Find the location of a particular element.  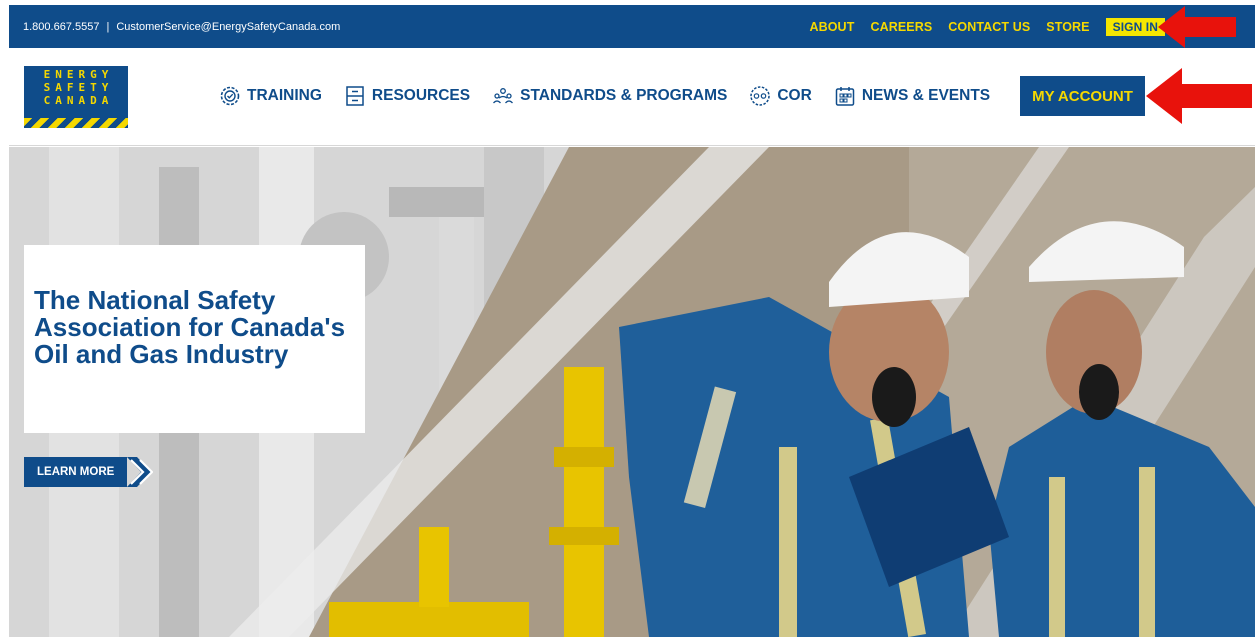

filing-cabinet-icon is located at coordinates (355, 96).